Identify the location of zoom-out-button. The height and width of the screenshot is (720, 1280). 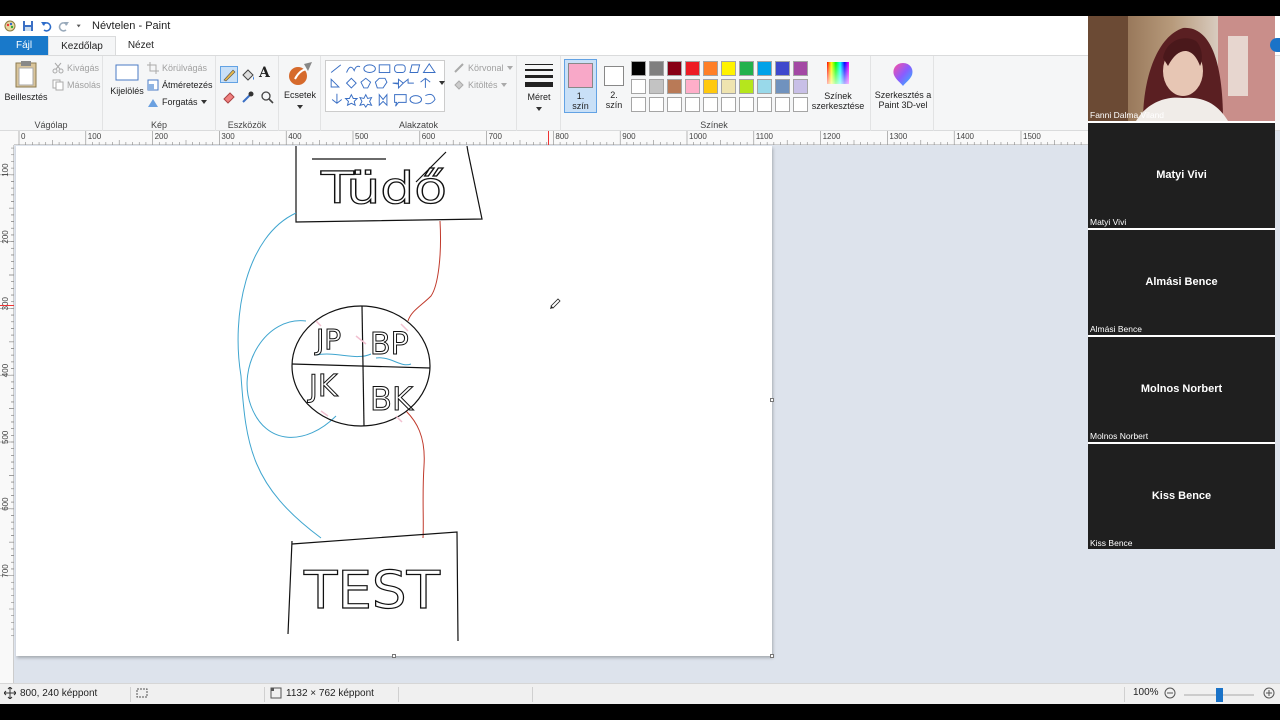
(1170, 693).